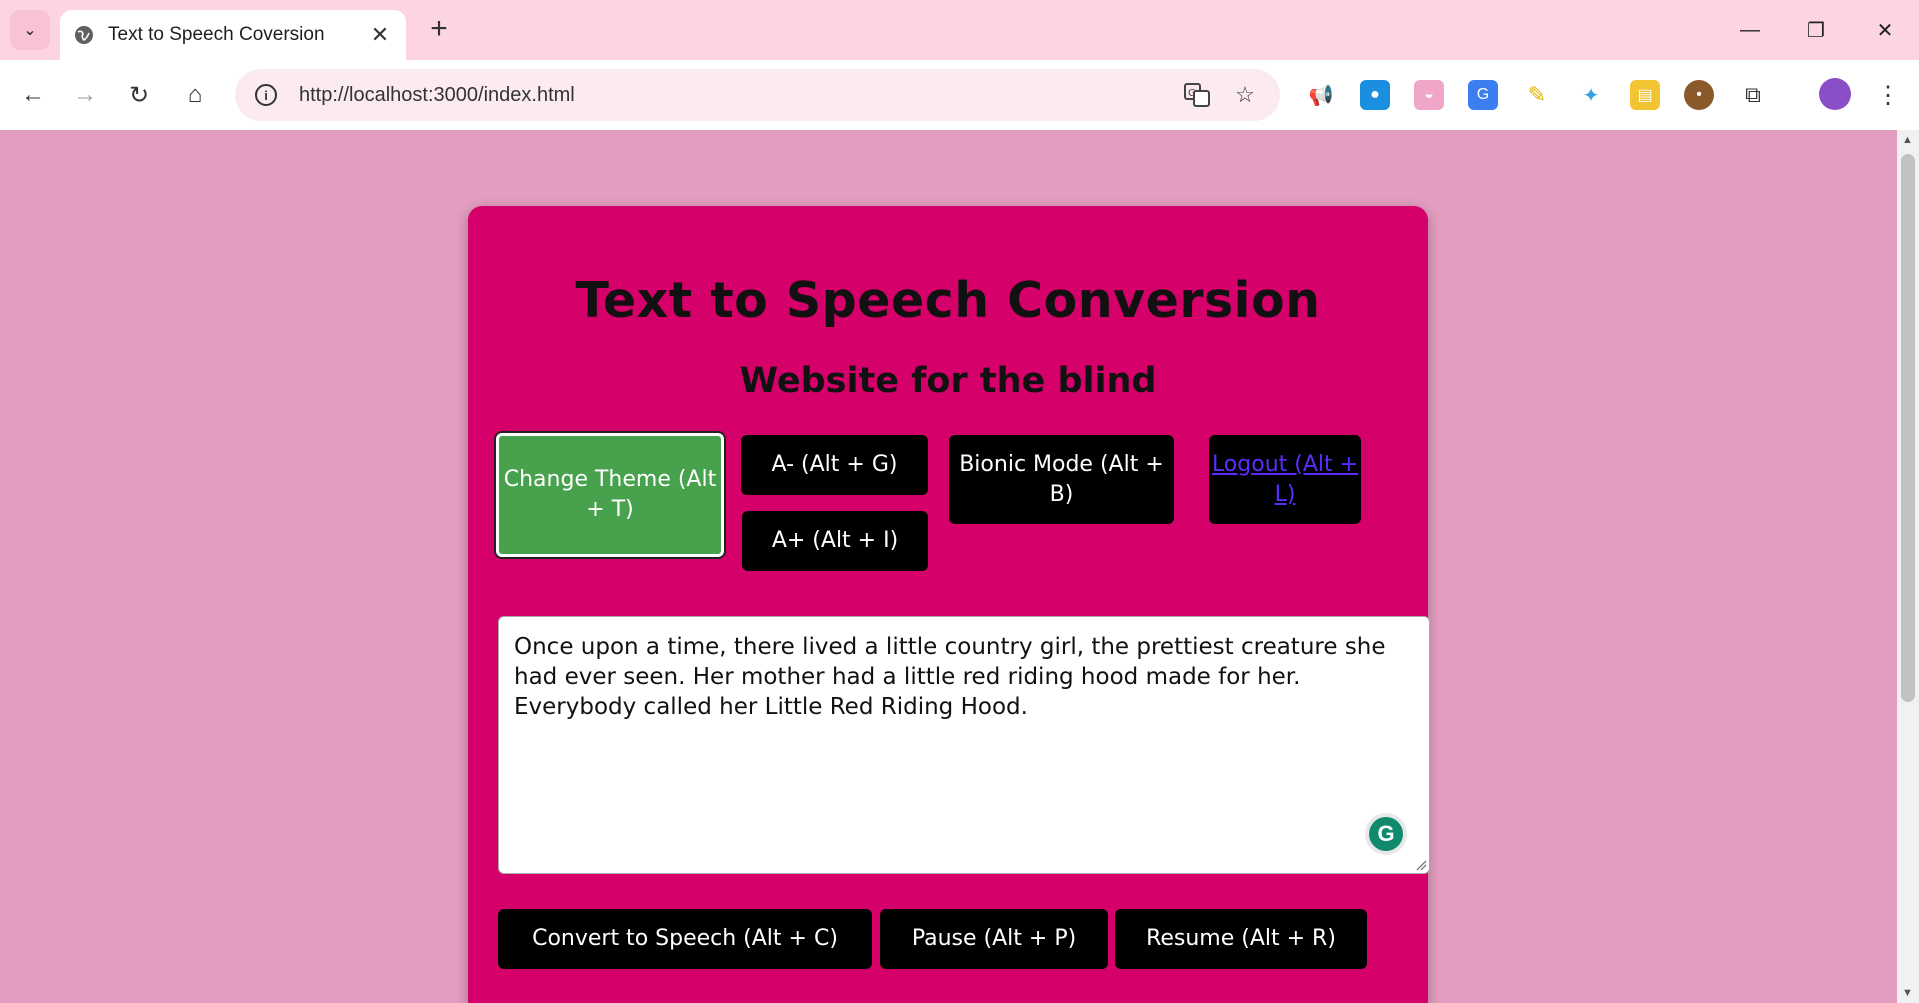 This screenshot has height=1003, width=1919. What do you see at coordinates (1537, 95) in the screenshot?
I see `highlighter-extension-icon: ✎` at bounding box center [1537, 95].